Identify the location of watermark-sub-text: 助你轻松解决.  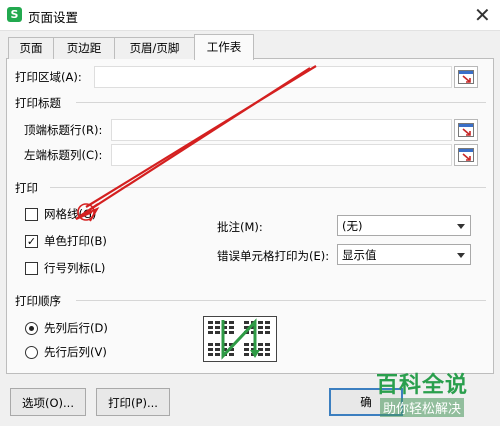
(422, 407).